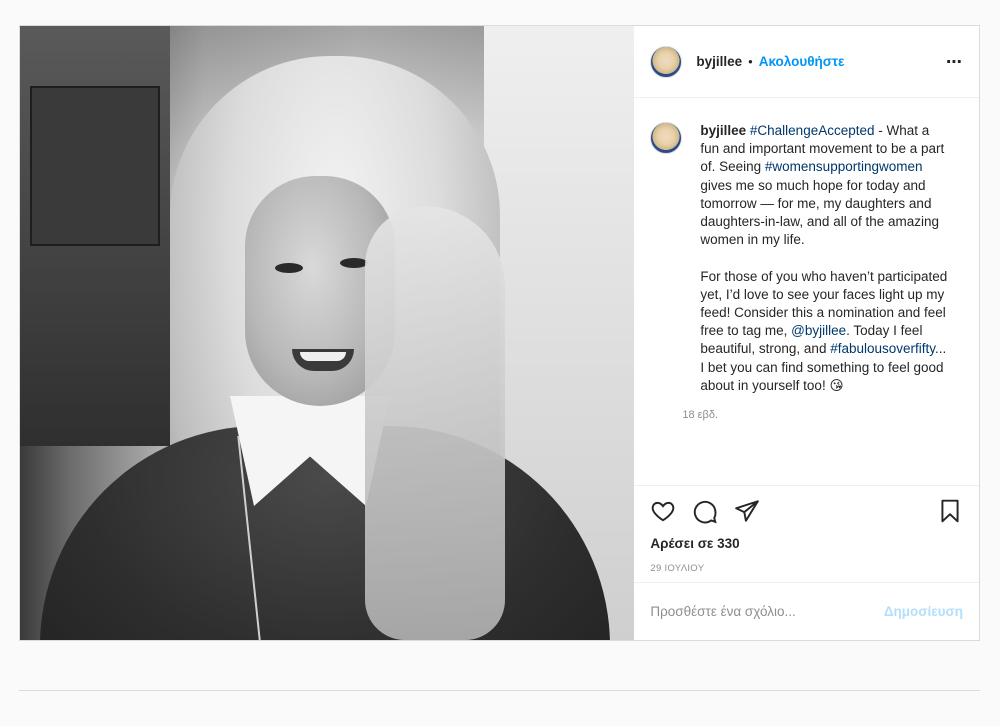 This screenshot has width=1000, height=726. I want to click on bookmark-icon, so click(950, 511).